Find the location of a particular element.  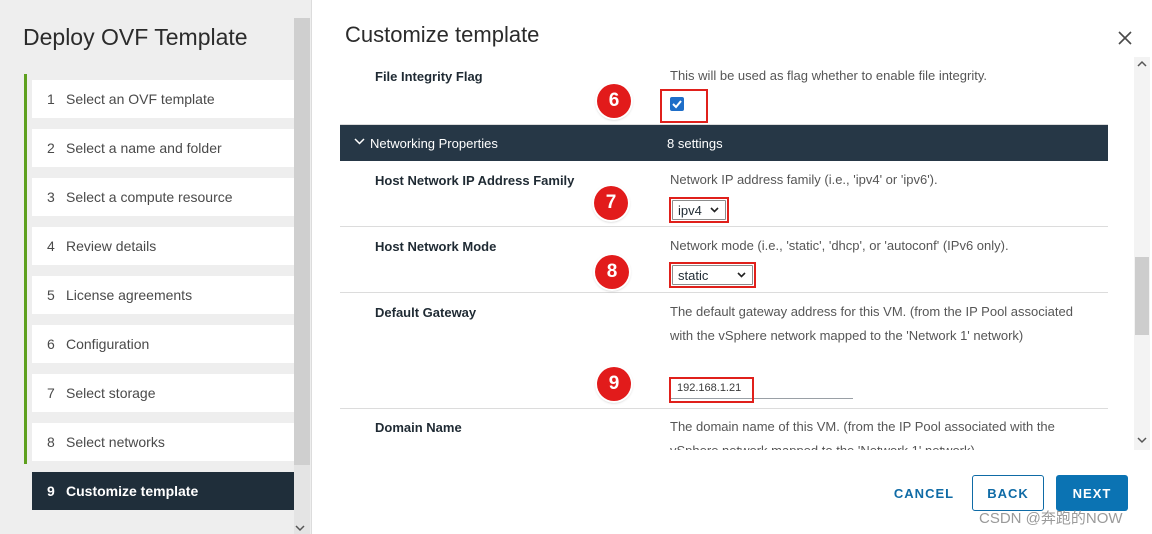

step-label: Select storage is located at coordinates (111, 393).